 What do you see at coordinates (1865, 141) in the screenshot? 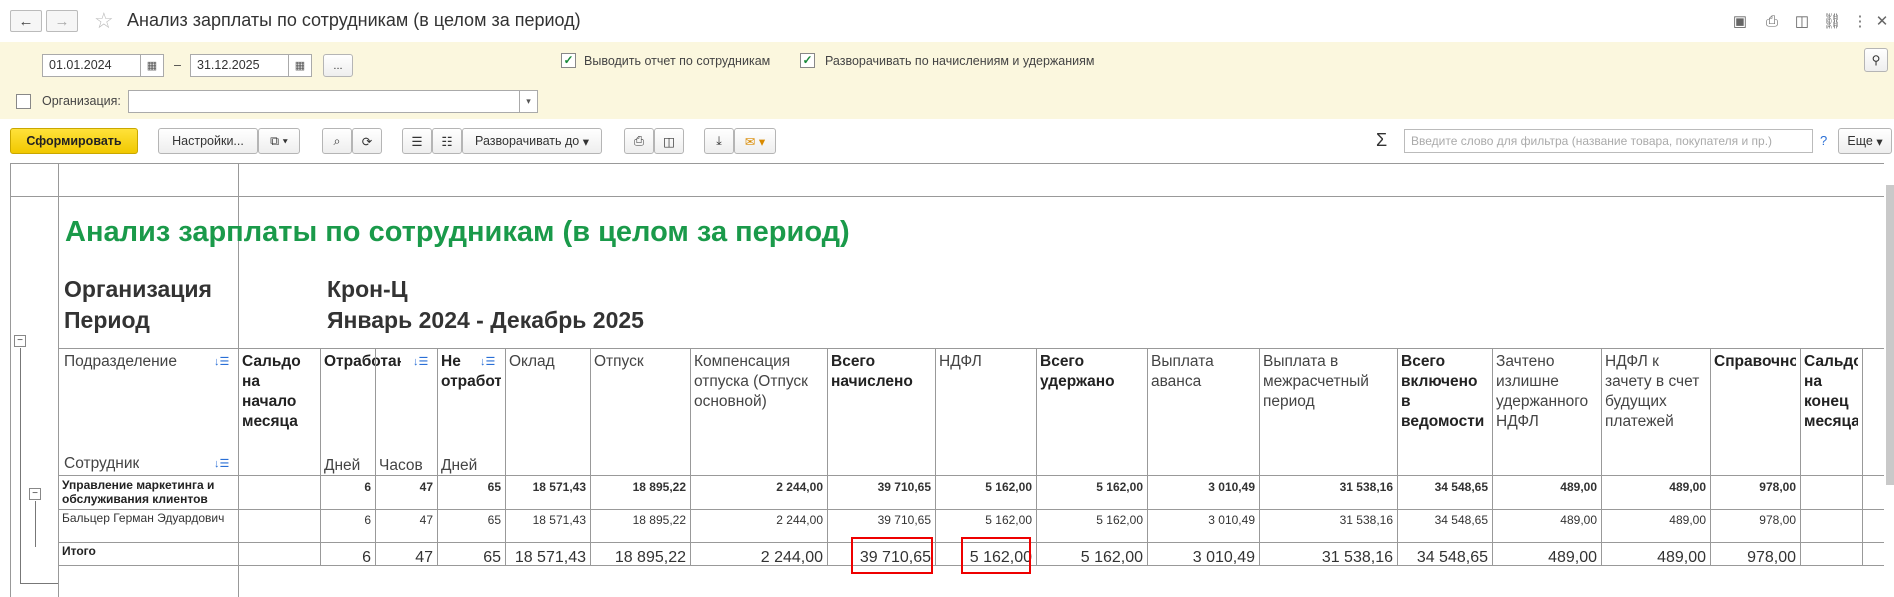
I see `more-button: Еще ▾` at bounding box center [1865, 141].